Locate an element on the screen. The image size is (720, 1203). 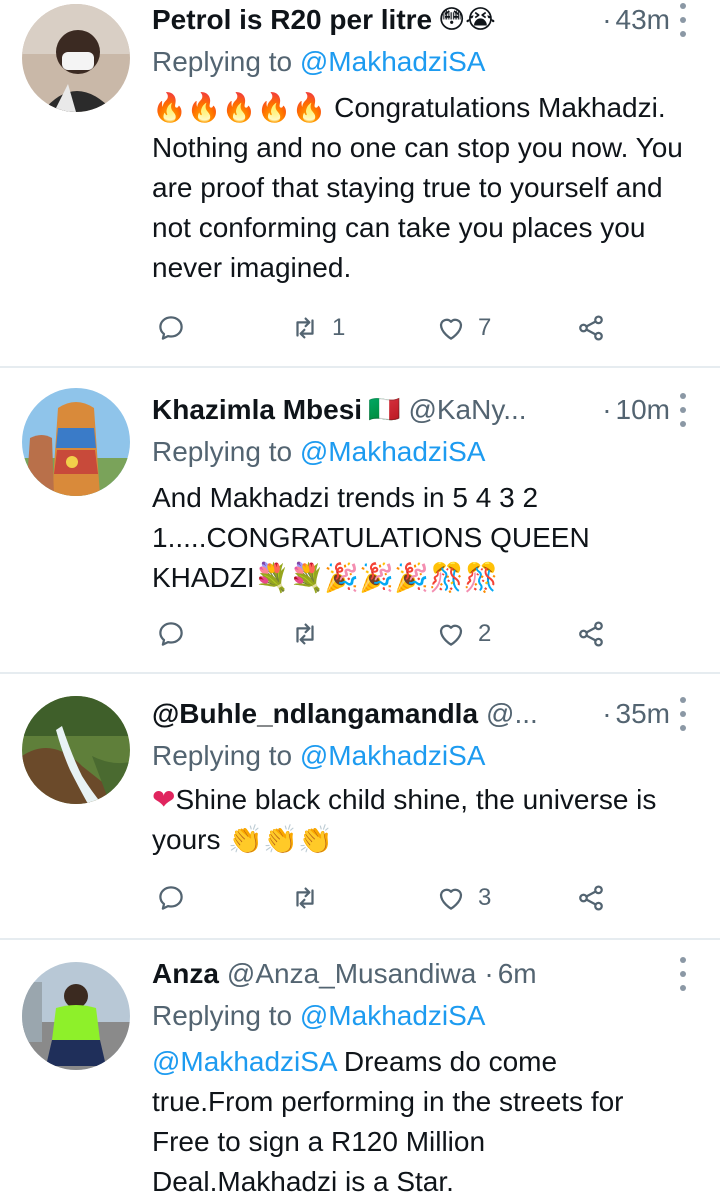
tweet-header: @Buhle_ndlangamandla @... · 35m is located at coordinates (411, 714).